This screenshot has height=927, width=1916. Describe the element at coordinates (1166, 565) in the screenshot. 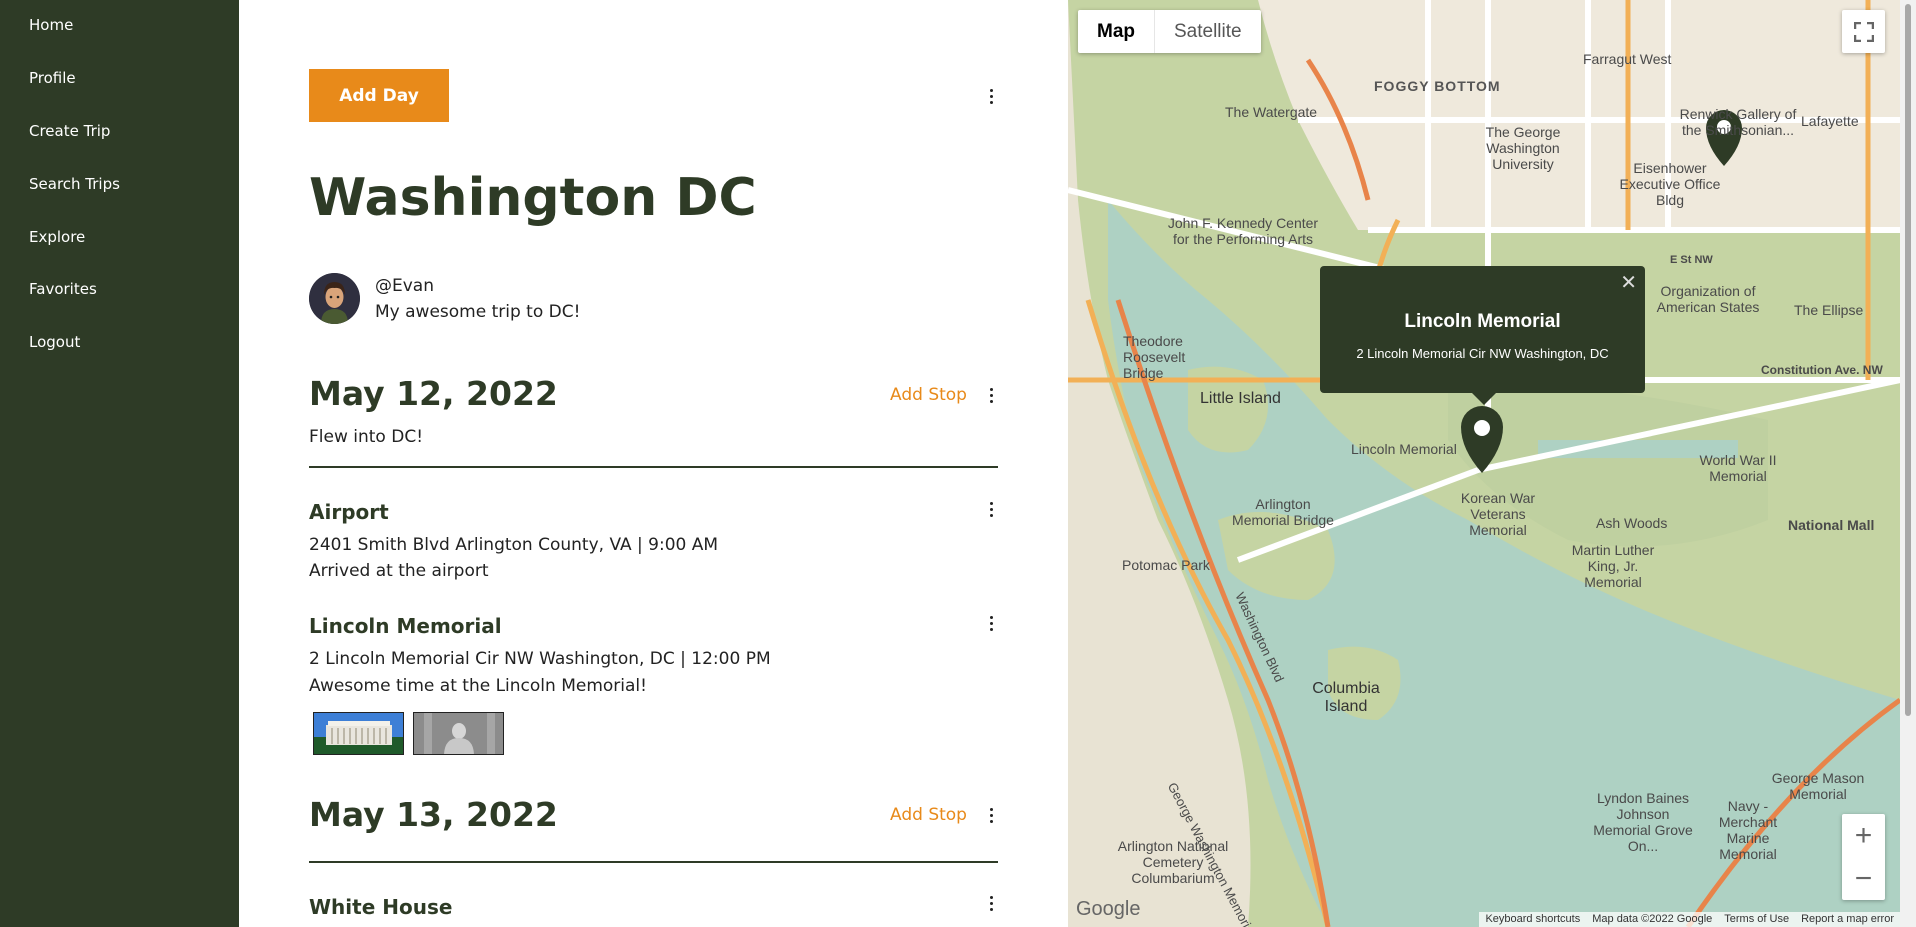

I see `map-label: Potomac Park` at that location.